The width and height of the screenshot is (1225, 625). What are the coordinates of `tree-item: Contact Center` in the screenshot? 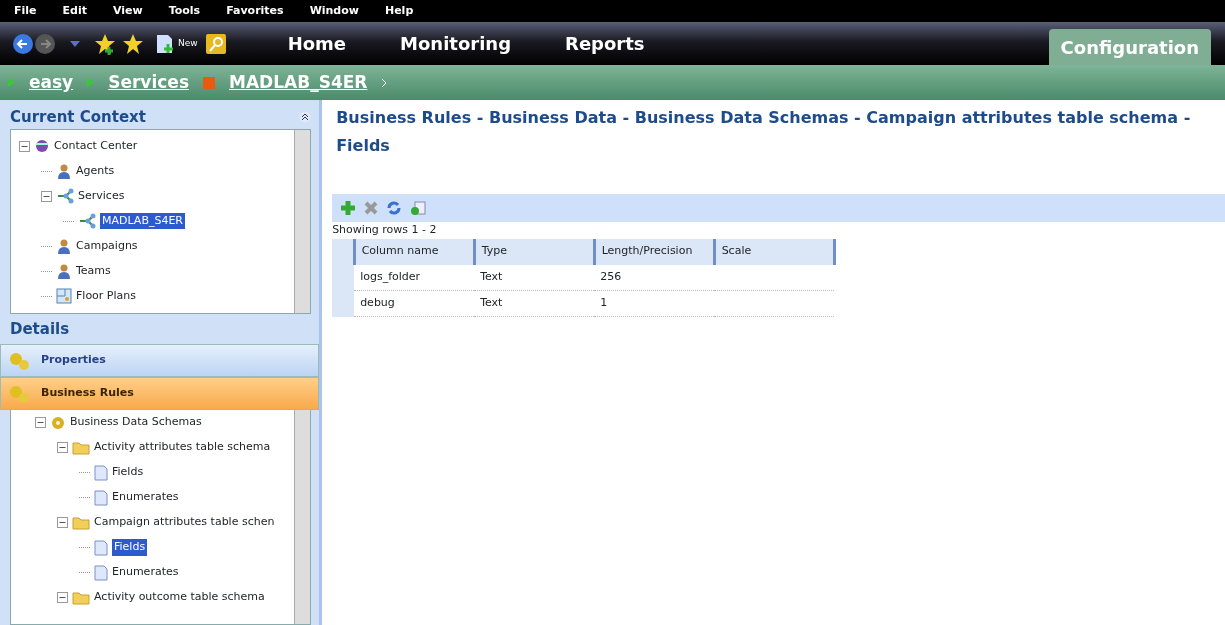 It's located at (96, 146).